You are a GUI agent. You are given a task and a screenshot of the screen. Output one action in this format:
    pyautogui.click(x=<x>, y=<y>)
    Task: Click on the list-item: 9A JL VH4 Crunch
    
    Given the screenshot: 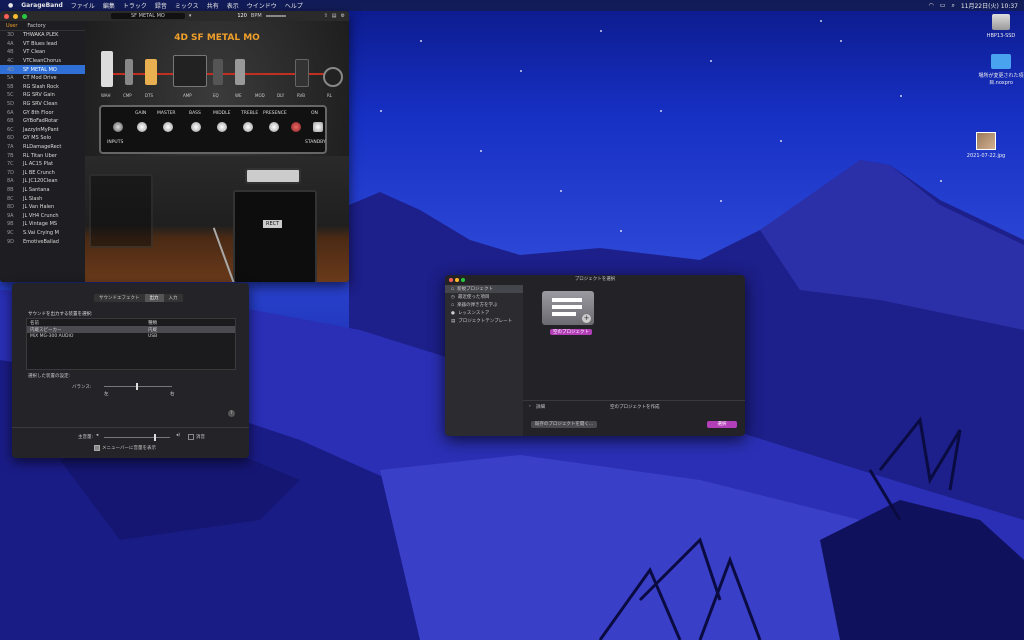 What is the action you would take?
    pyautogui.click(x=42, y=215)
    